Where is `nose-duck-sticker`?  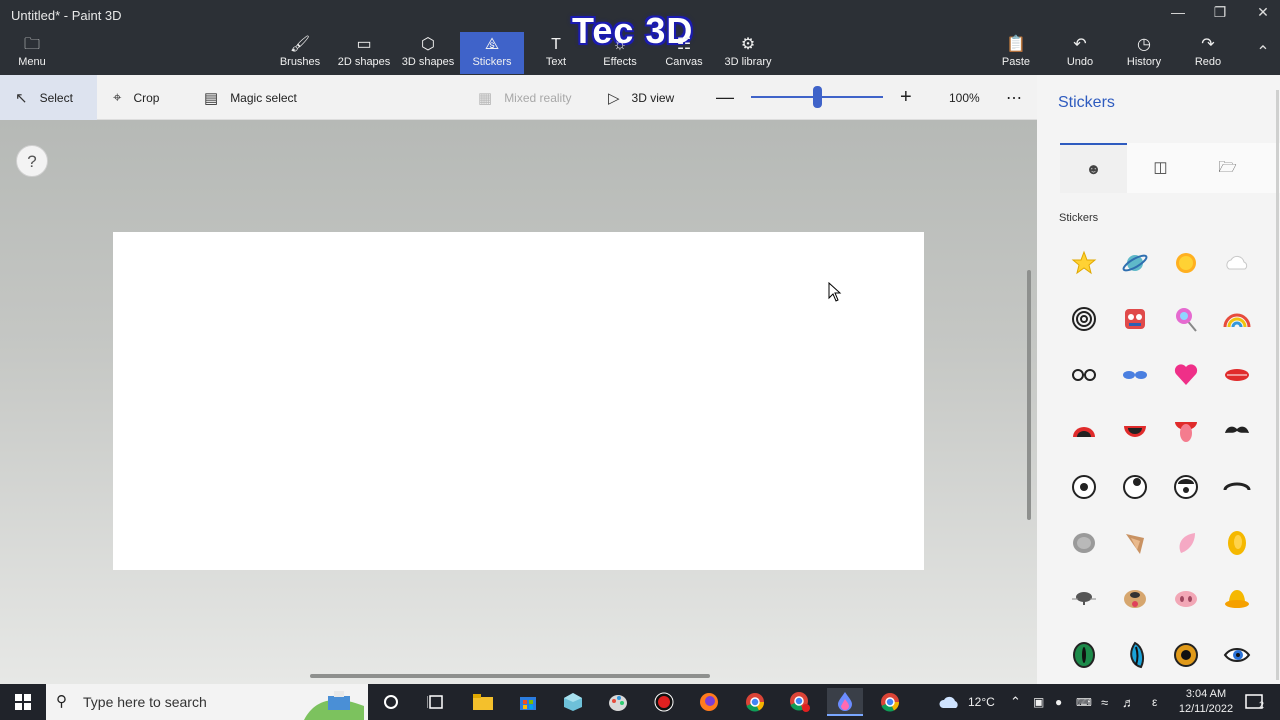
nose-duck-sticker is located at coordinates (1237, 599).